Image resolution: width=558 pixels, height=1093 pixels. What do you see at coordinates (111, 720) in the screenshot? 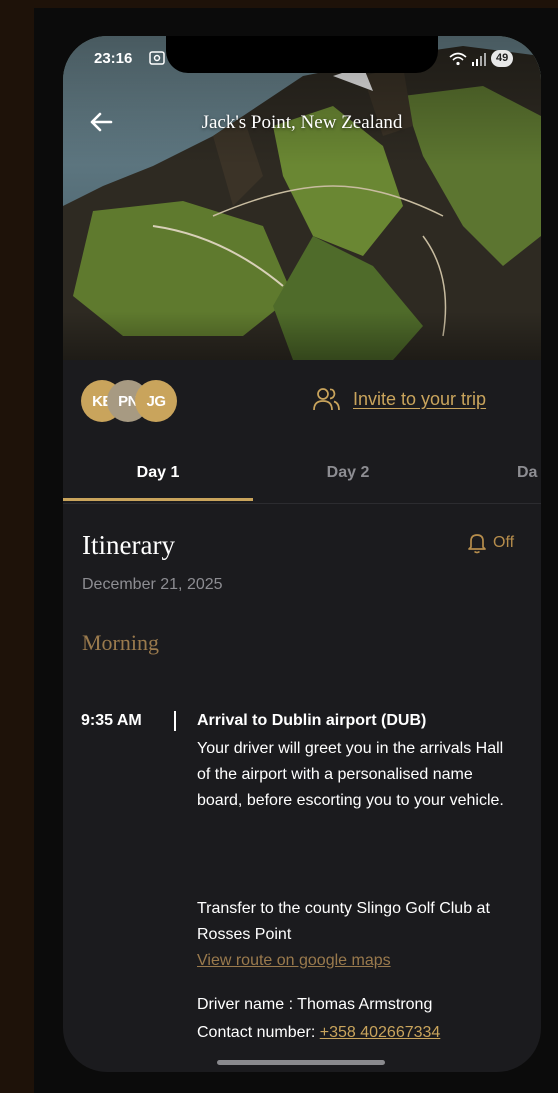
I see `entry-time: 9:35 AM` at bounding box center [111, 720].